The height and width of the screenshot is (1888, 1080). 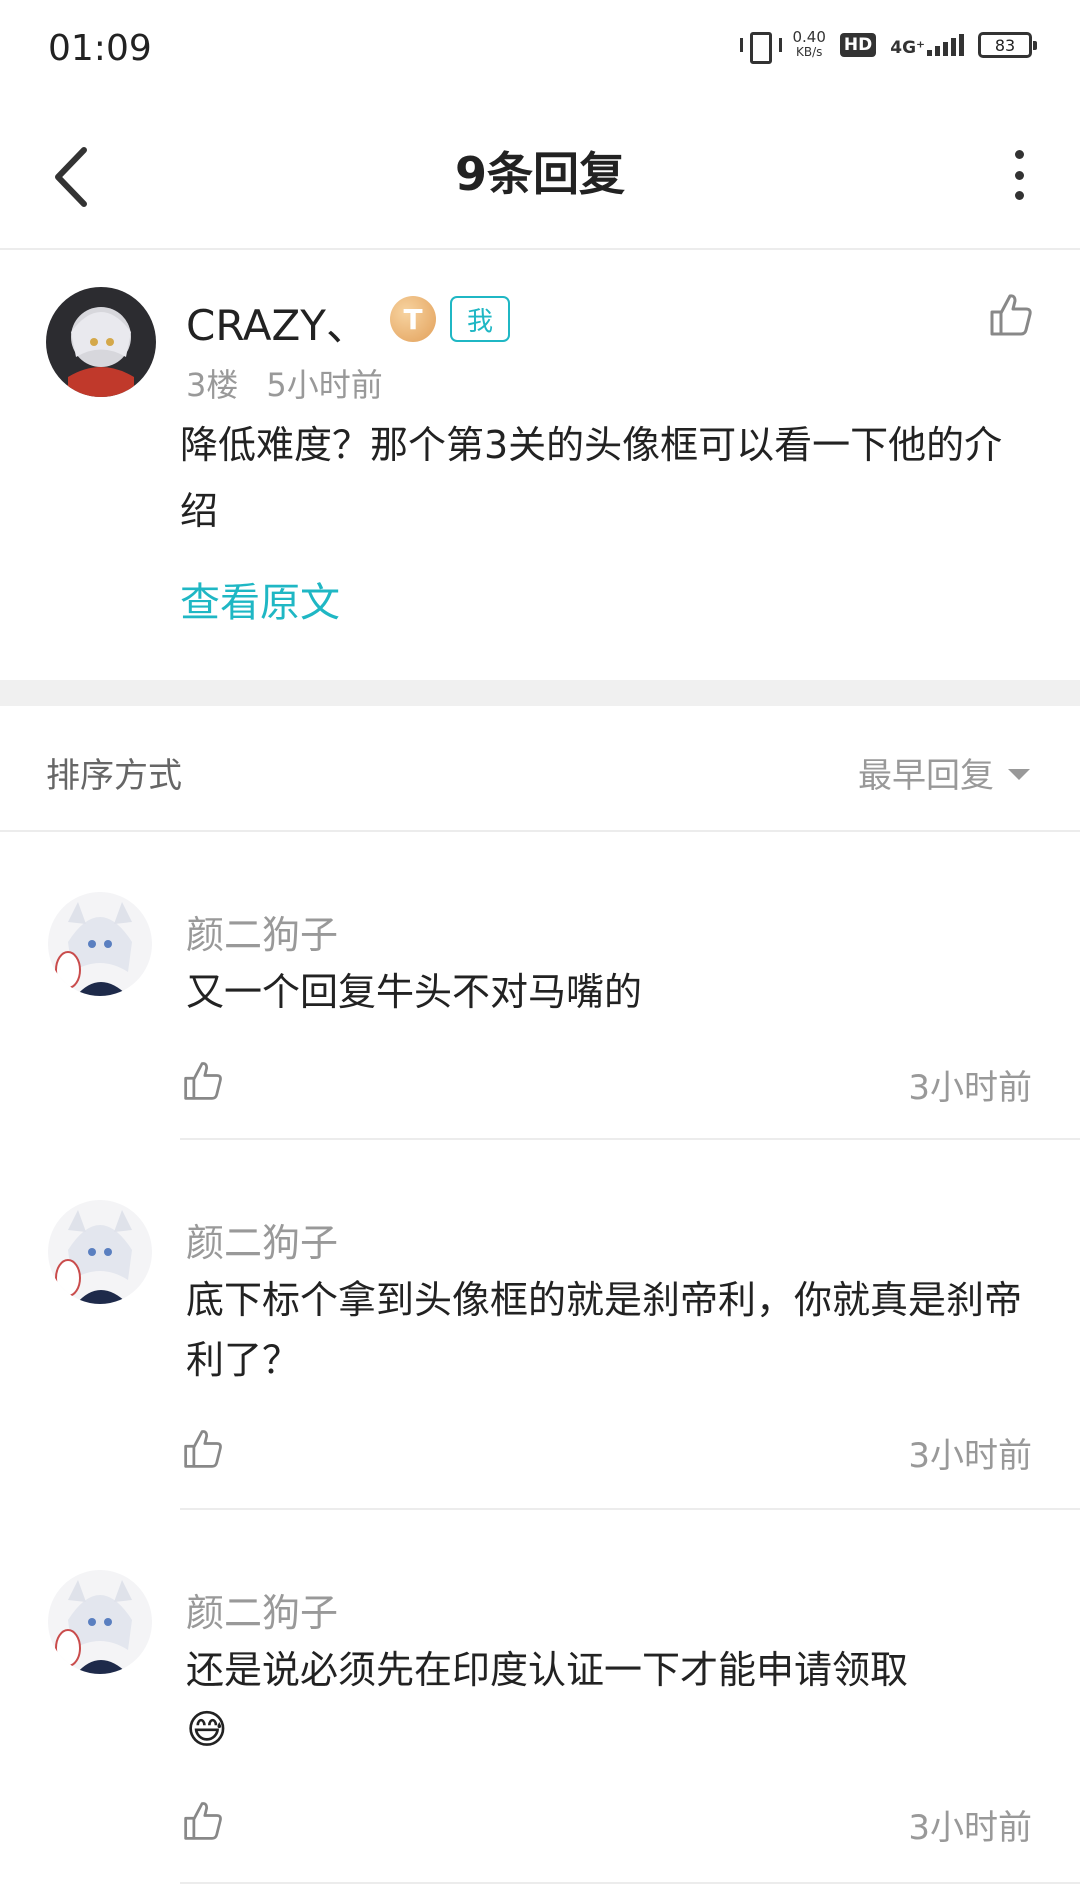 What do you see at coordinates (809, 37) in the screenshot?
I see `speed-value: 0.40` at bounding box center [809, 37].